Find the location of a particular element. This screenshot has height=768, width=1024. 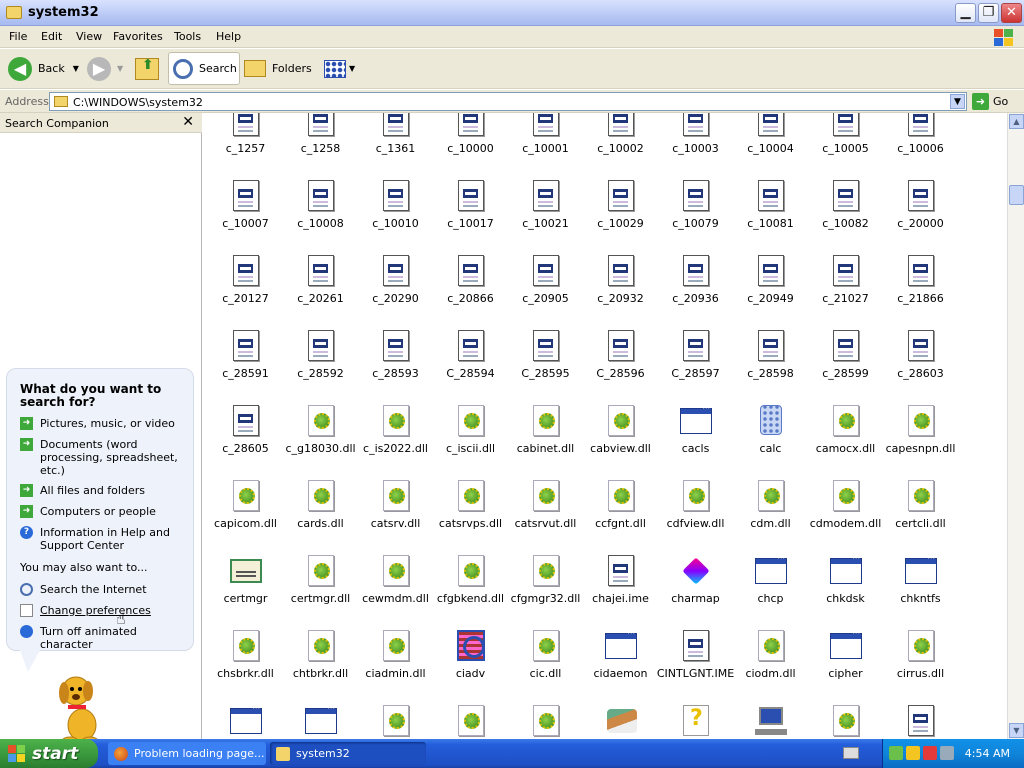

search-dog-icon is located at coordinates (80, 705).